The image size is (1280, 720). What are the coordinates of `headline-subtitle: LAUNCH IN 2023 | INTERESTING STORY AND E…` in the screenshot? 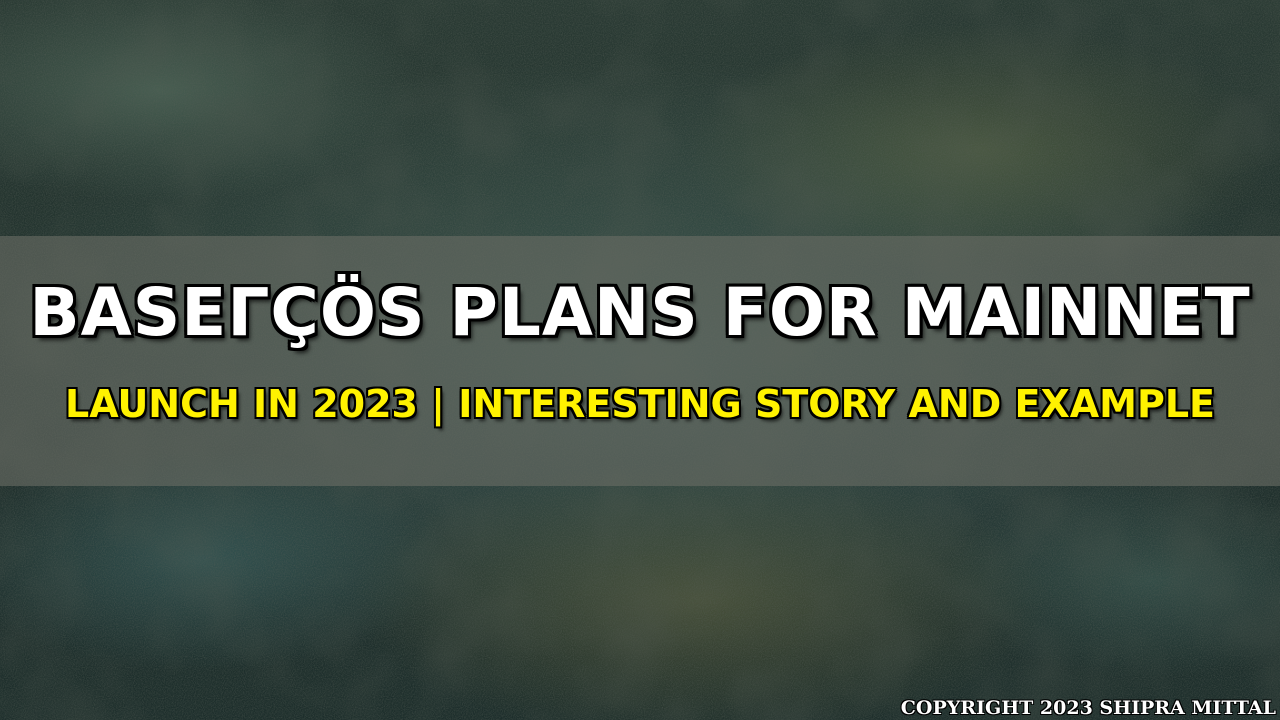 It's located at (639, 404).